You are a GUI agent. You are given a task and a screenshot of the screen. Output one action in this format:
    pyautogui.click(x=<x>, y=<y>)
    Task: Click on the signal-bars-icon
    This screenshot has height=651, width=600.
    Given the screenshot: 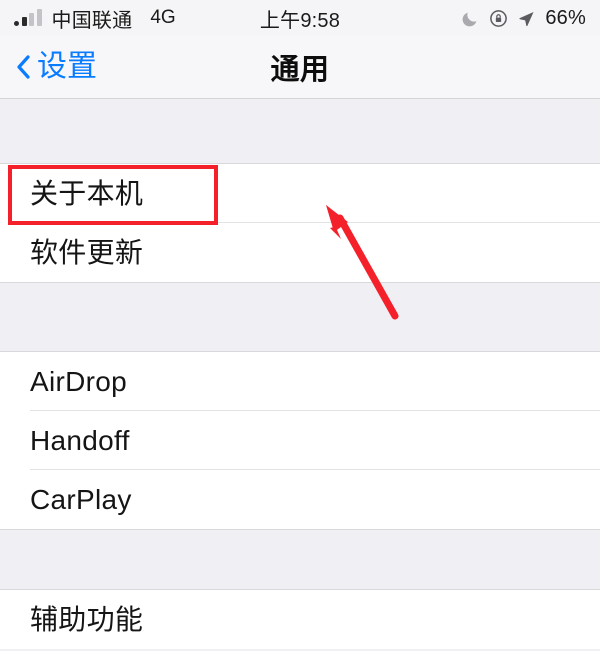 What is the action you would take?
    pyautogui.click(x=28, y=17)
    